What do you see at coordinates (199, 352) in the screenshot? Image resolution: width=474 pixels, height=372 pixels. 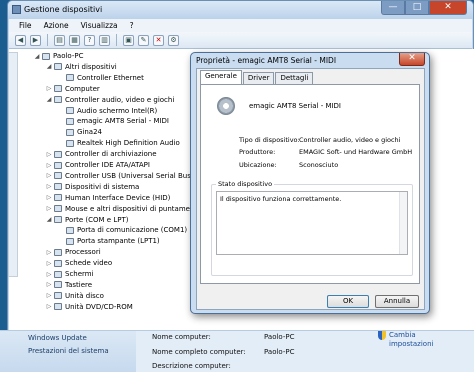 I see `full-computer-name-label: Nome completo computer:` at bounding box center [199, 352].